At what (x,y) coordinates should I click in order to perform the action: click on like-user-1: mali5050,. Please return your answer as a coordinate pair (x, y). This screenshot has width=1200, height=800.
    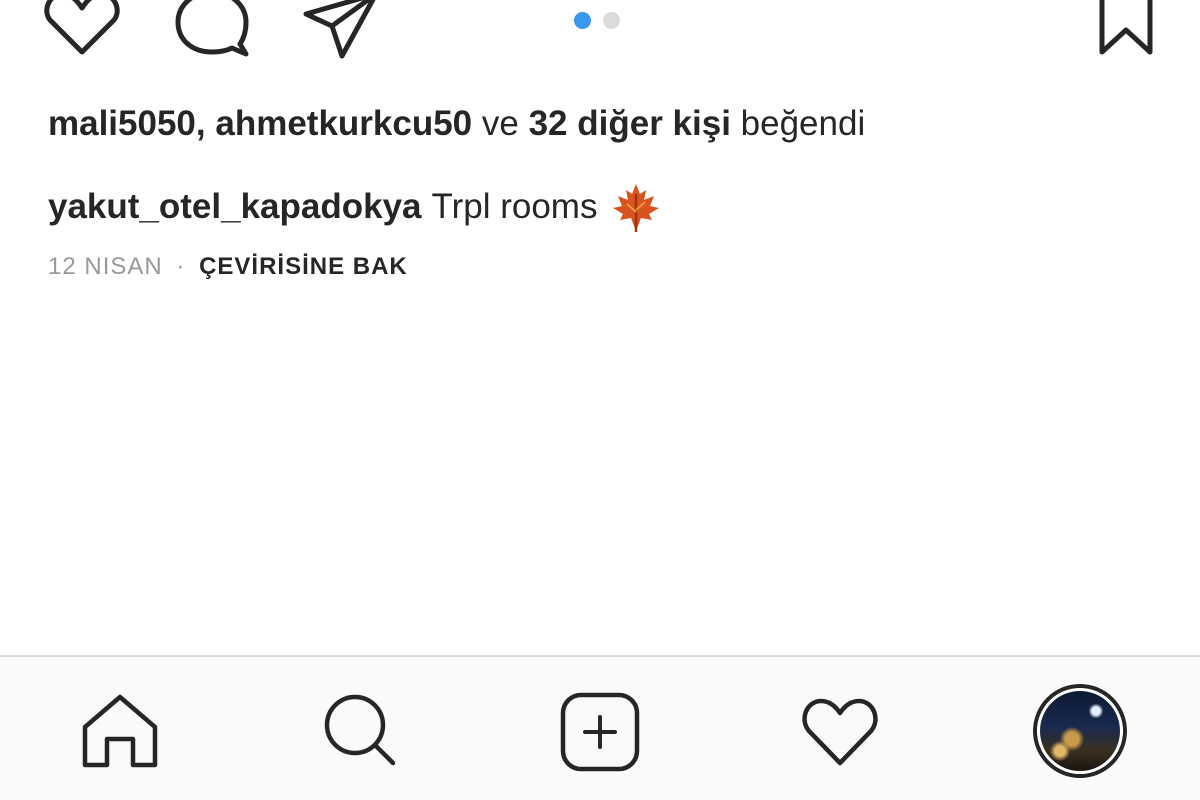
    Looking at the image, I should click on (127, 123).